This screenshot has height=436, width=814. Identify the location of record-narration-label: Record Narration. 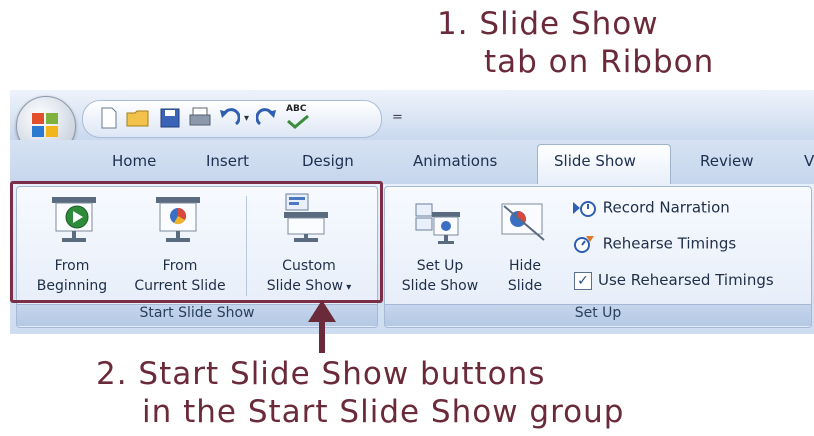
(666, 207).